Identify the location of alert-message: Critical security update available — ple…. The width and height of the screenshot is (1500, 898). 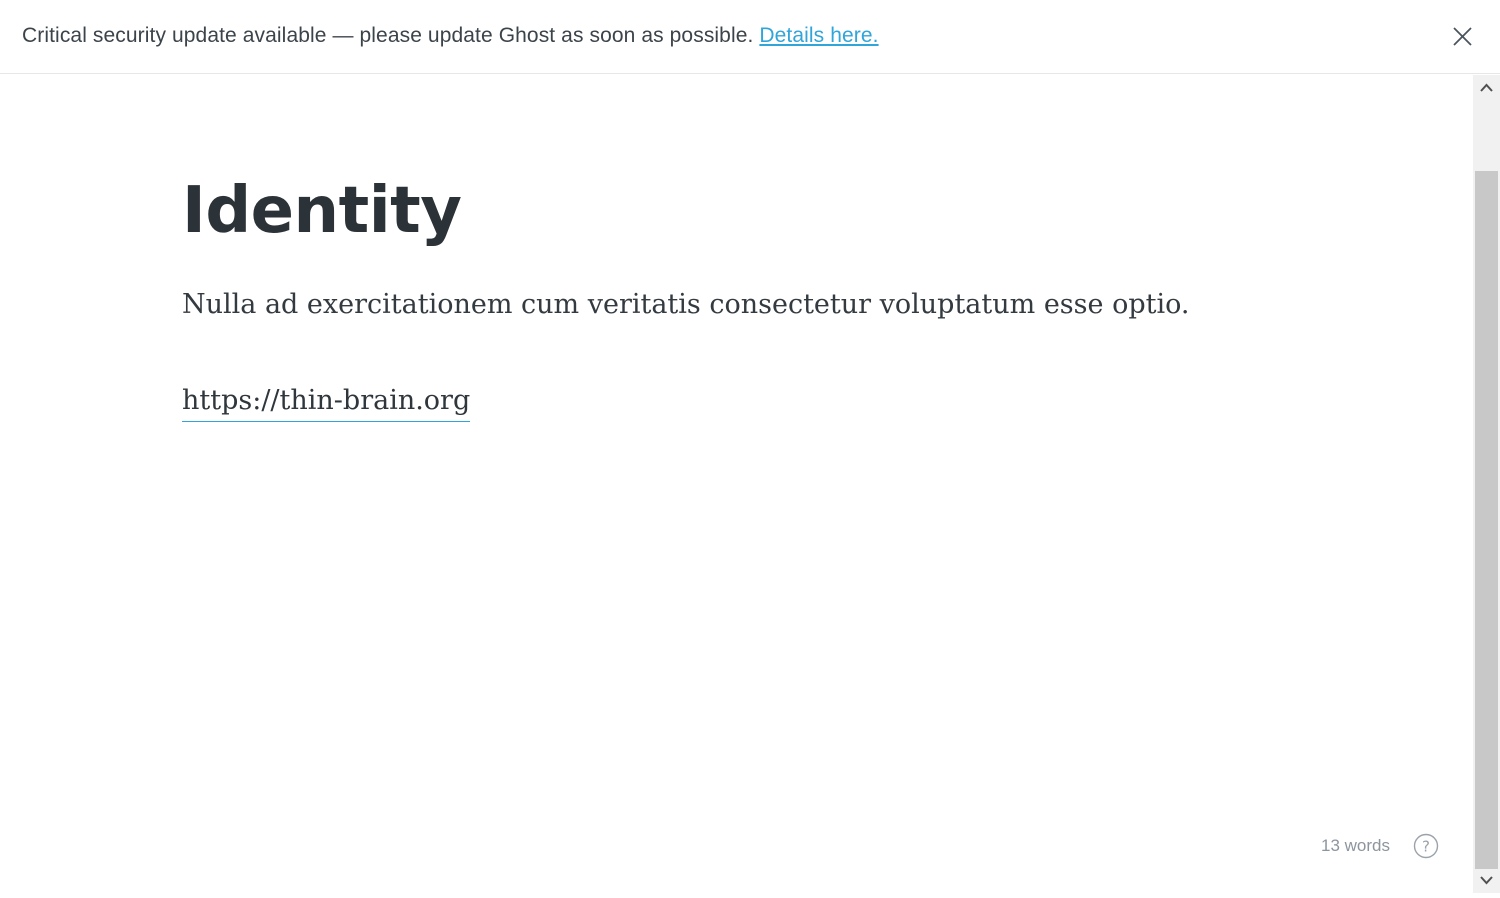
(388, 35).